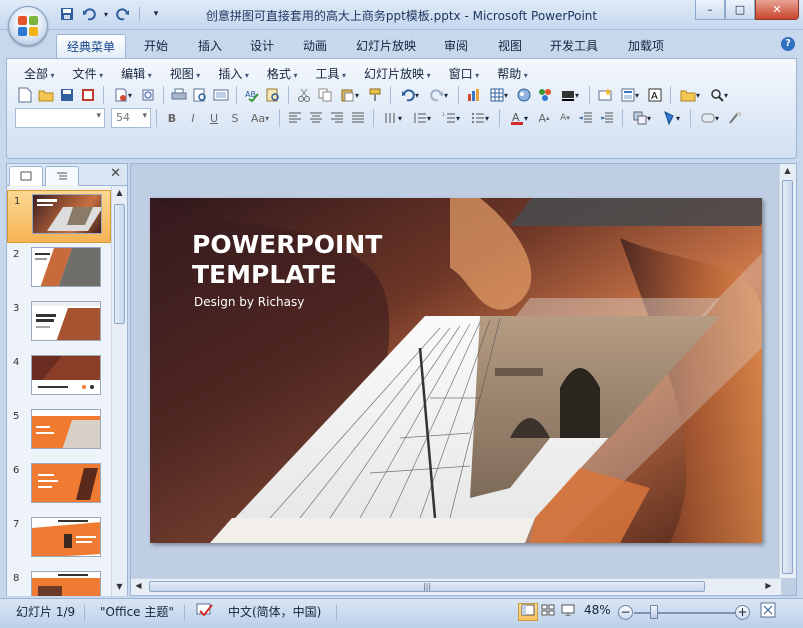 The image size is (803, 628). What do you see at coordinates (570, 95) in the screenshot?
I see `shape-fill-dropdown: ▾` at bounding box center [570, 95].